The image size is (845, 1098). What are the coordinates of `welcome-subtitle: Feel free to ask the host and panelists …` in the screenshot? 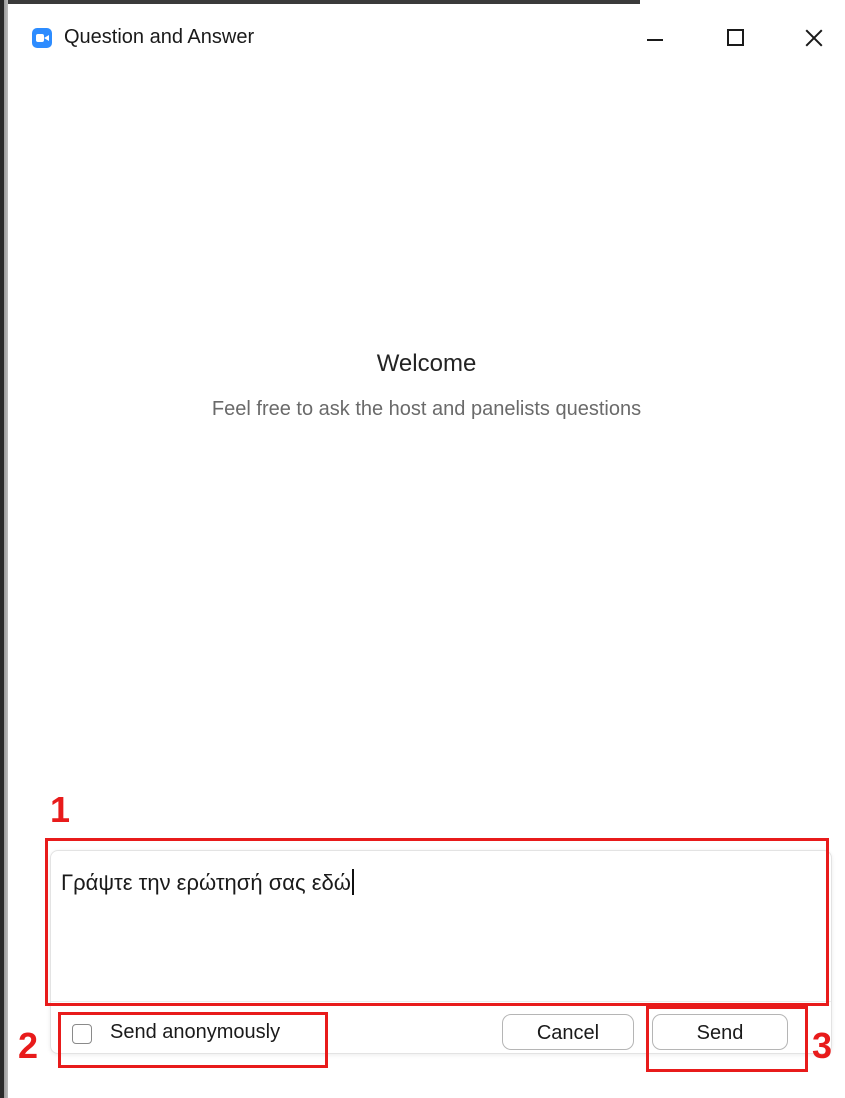 It's located at (426, 409).